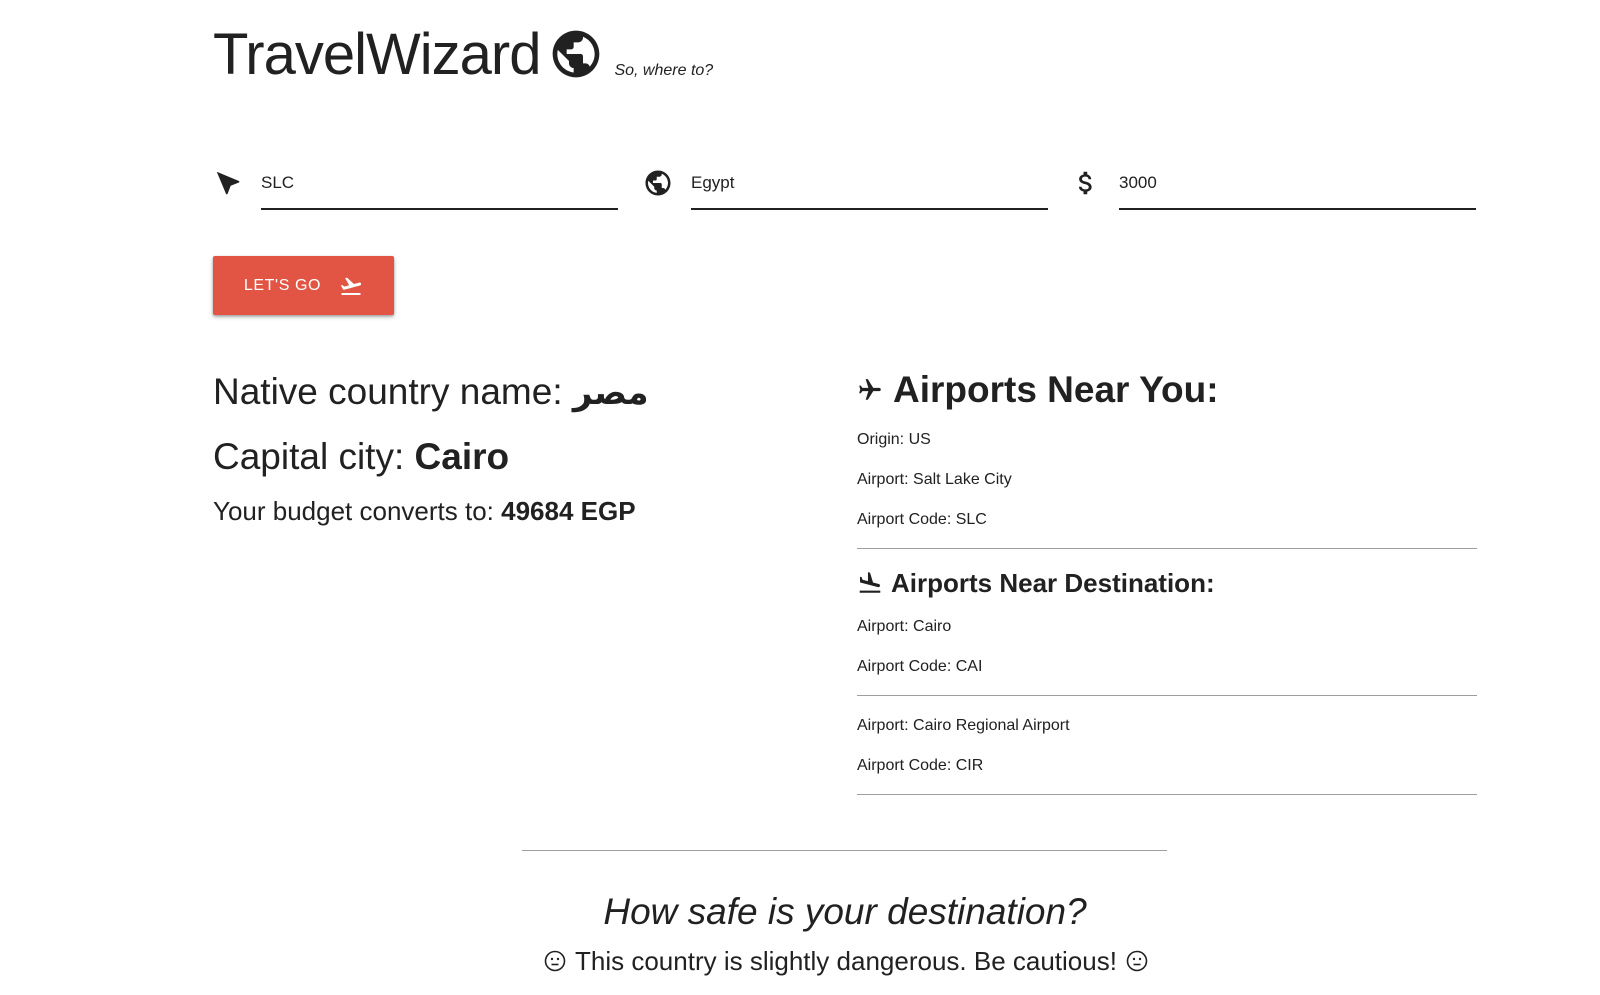  Describe the element at coordinates (1056, 389) in the screenshot. I see `airports-near-you-title: Airports Near You:` at that location.